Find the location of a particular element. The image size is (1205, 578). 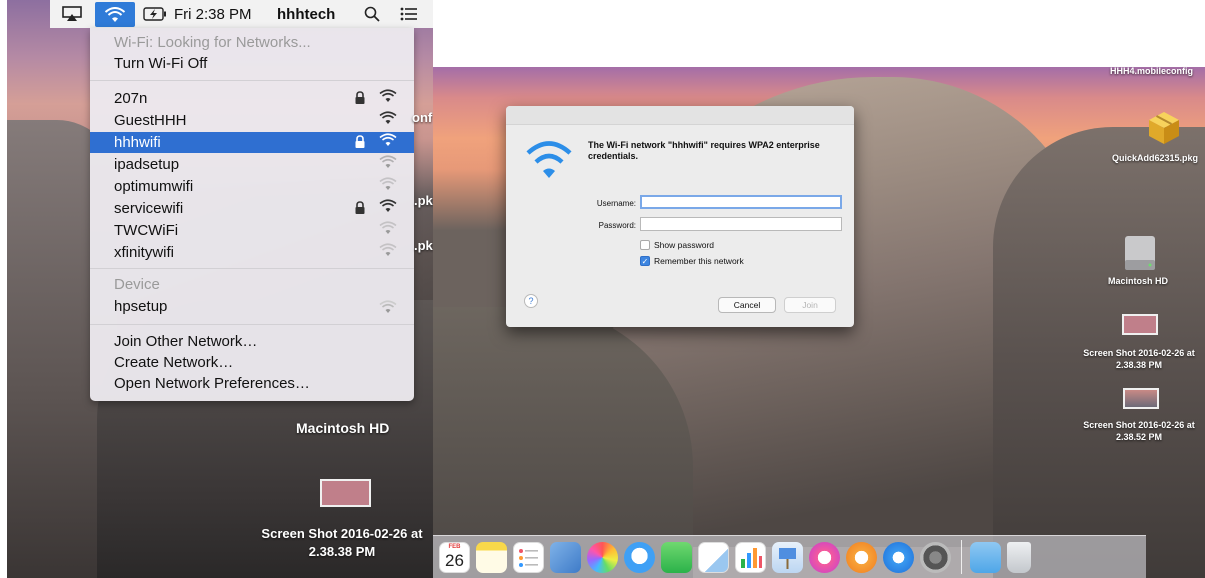

remember-network-label: Remember this network is located at coordinates (699, 261).